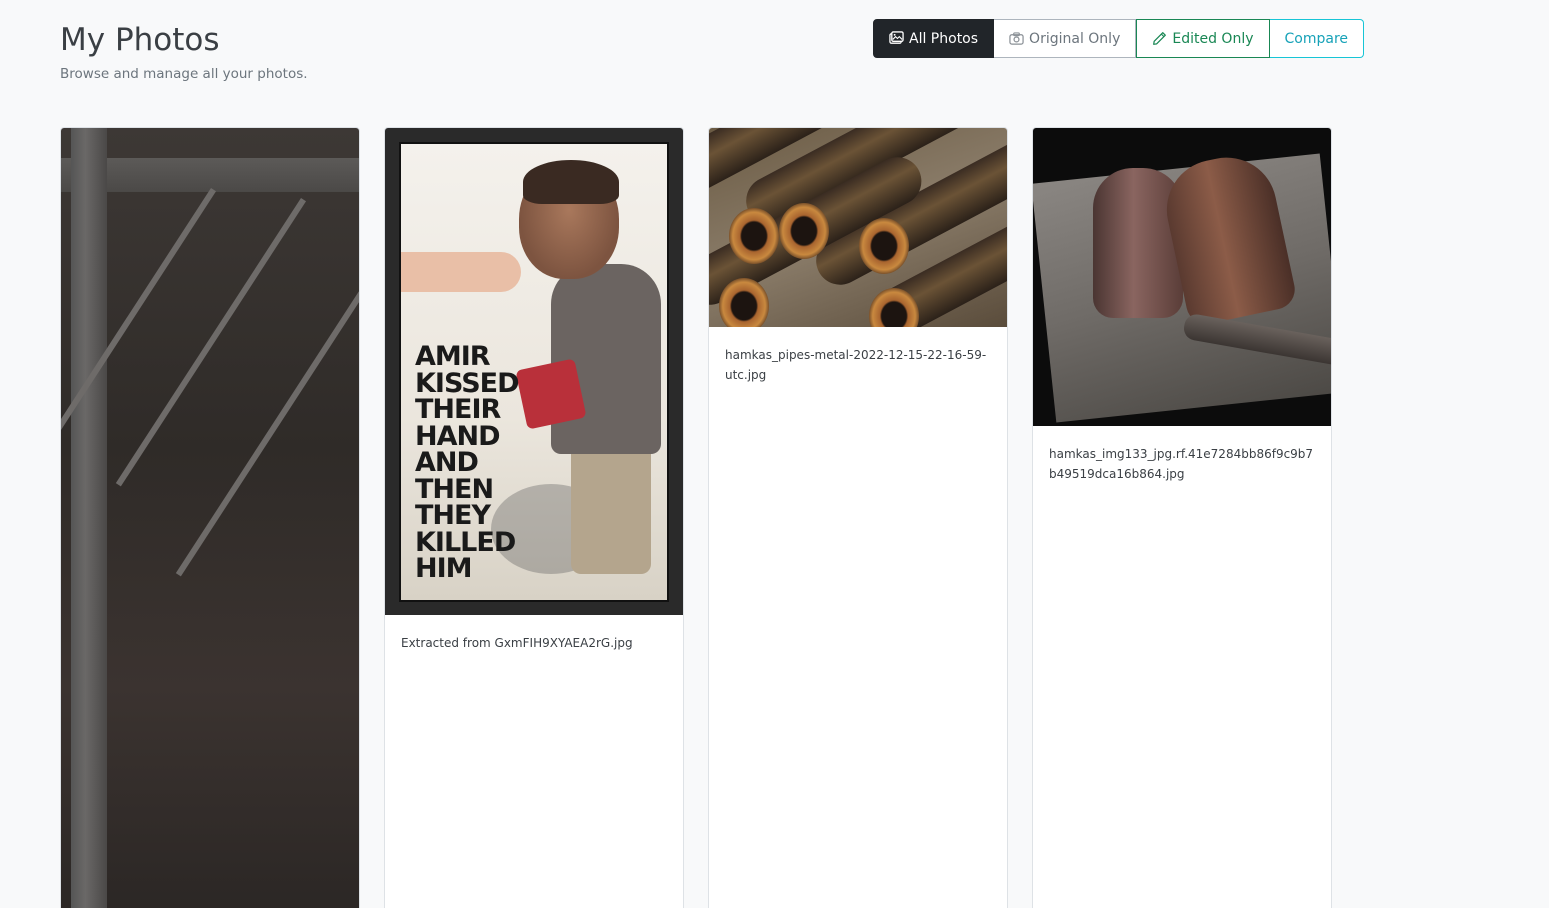  I want to click on photo-caption: Extracted from GxmFIH9XYAEA2rG.jpg, so click(517, 643).